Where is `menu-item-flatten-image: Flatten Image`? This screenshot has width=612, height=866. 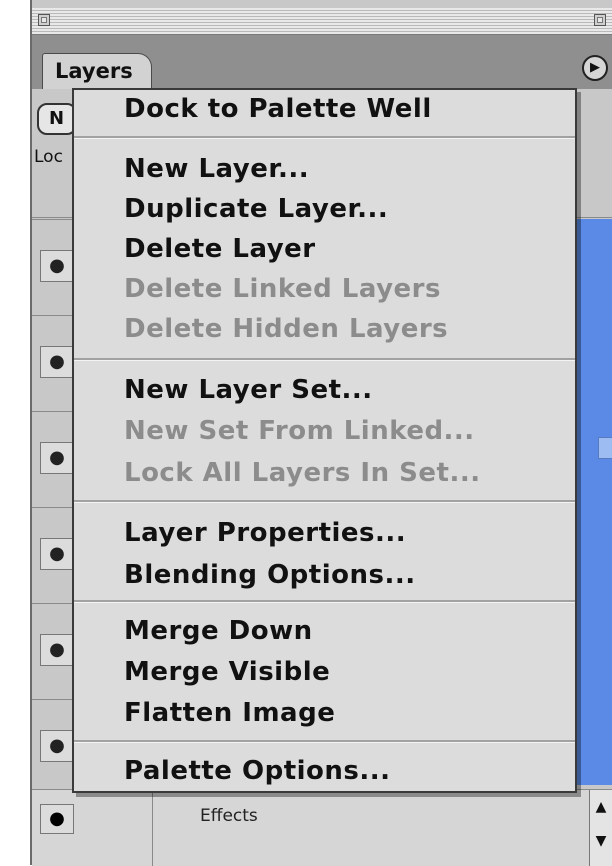
menu-item-flatten-image: Flatten Image is located at coordinates (229, 713).